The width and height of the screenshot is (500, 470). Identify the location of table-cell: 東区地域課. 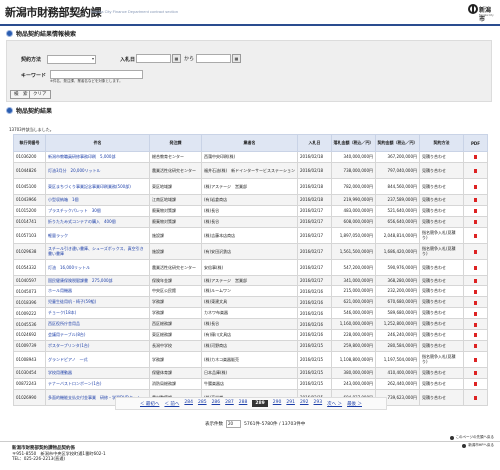
(175, 186).